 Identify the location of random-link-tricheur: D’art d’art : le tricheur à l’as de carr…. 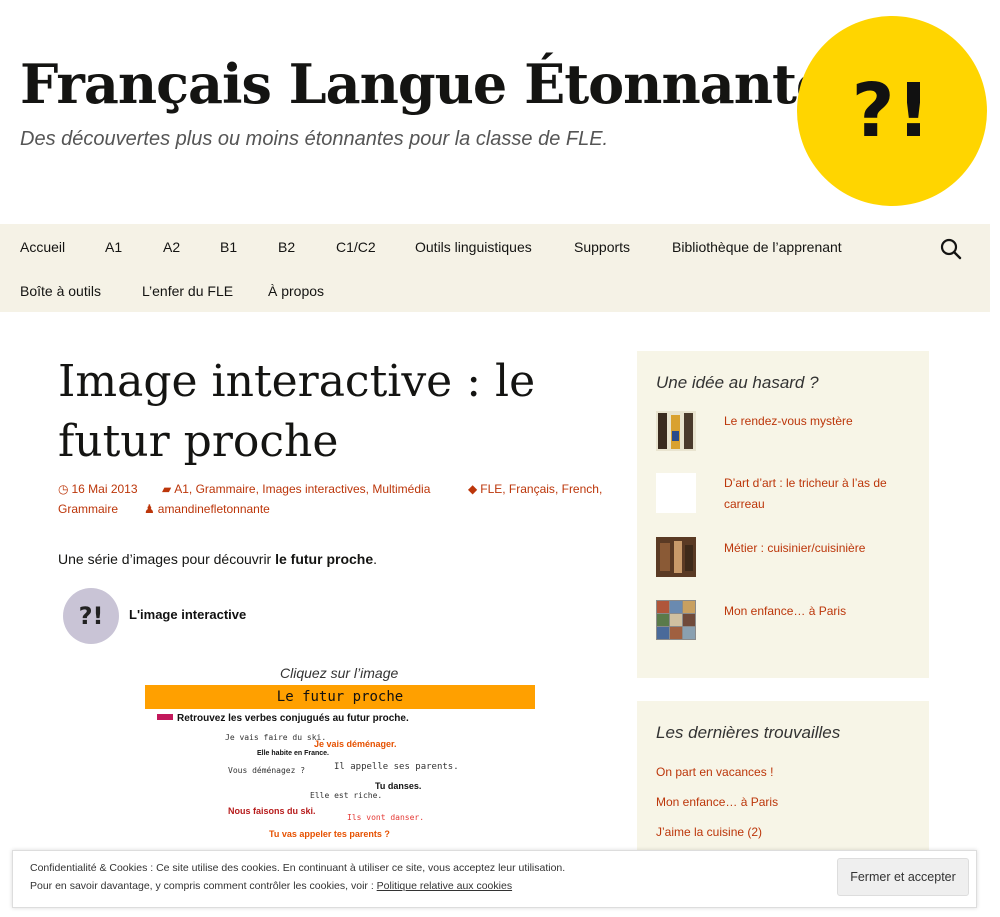
(819, 494).